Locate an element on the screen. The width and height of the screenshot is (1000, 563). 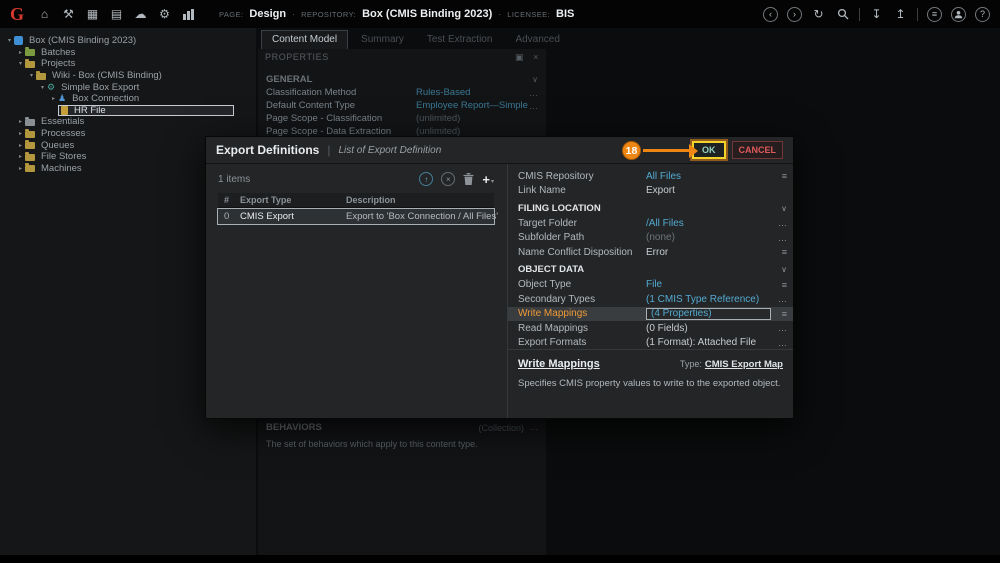
general-section-header: GENERAL ∨ is located at coordinates (402, 79).